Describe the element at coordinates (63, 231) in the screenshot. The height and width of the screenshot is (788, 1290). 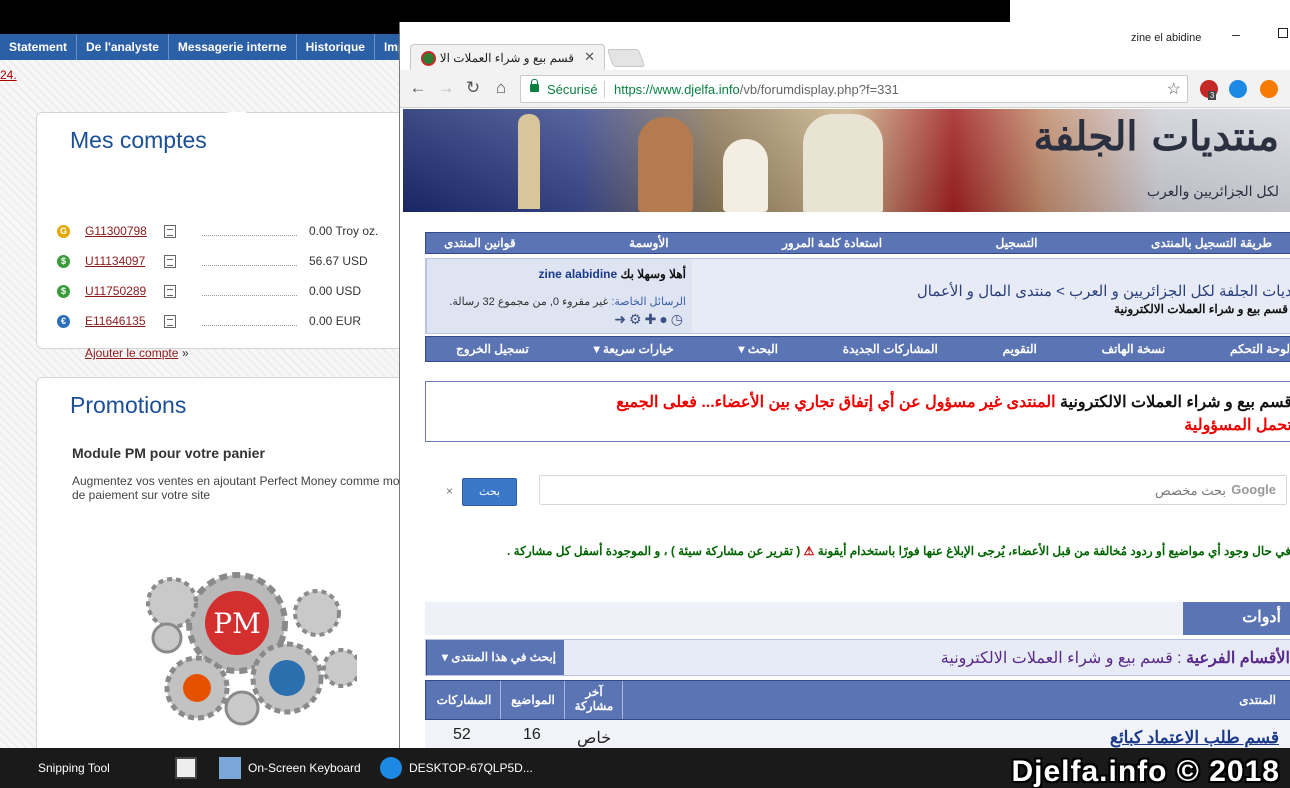
I see `gold-coin-icon: G` at that location.